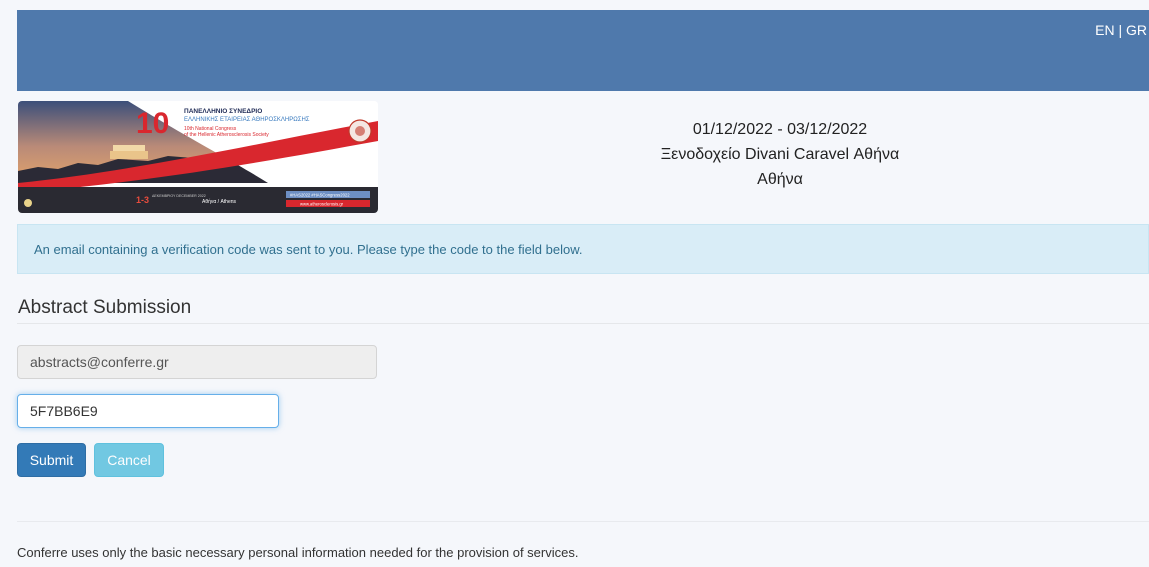 The image size is (1149, 567). What do you see at coordinates (322, 204) in the screenshot?
I see `banner-website: www.atherosclerosis.gr` at bounding box center [322, 204].